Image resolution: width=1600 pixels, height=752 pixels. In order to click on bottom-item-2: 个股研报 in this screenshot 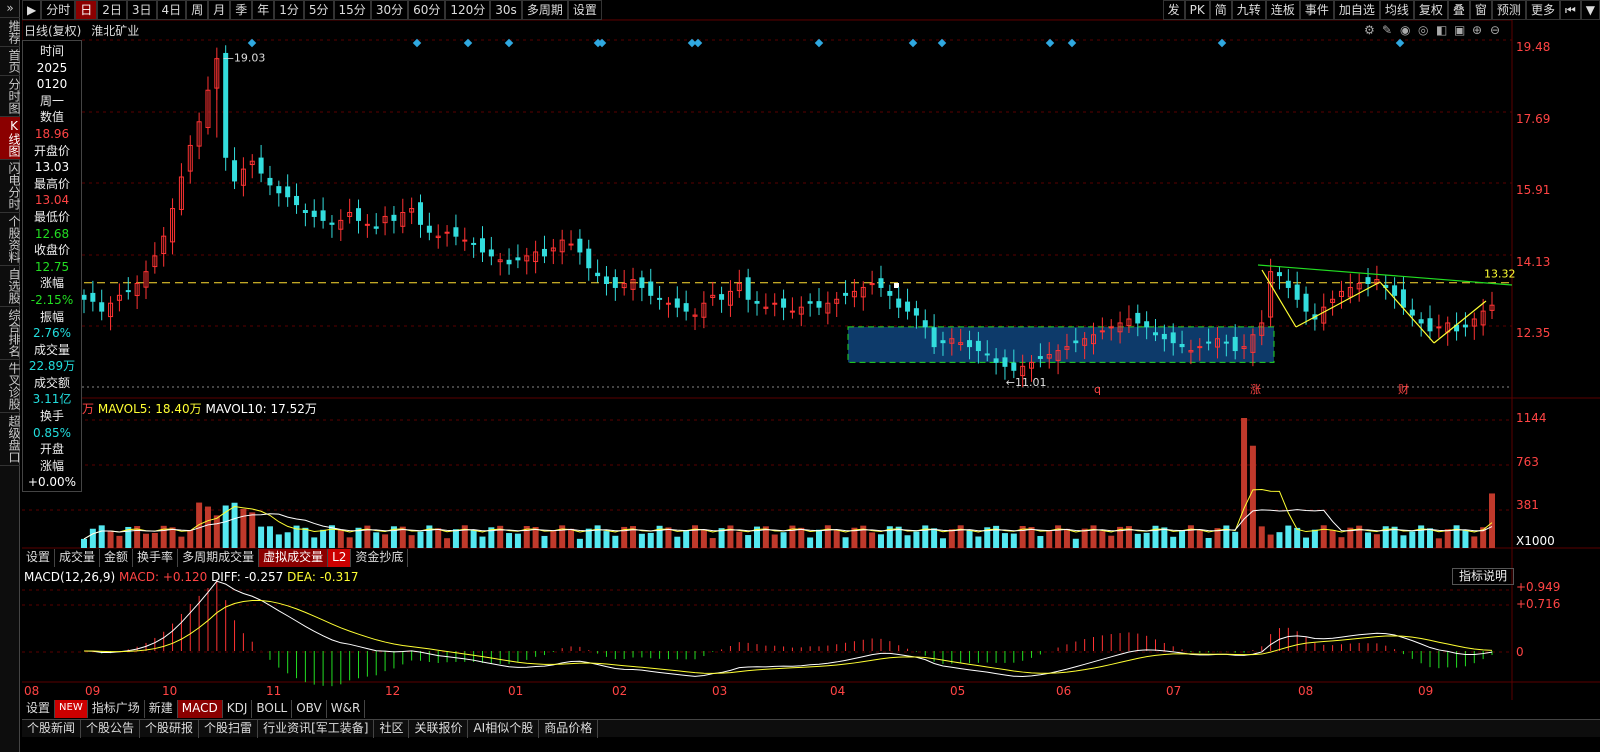, I will do `click(170, 729)`.